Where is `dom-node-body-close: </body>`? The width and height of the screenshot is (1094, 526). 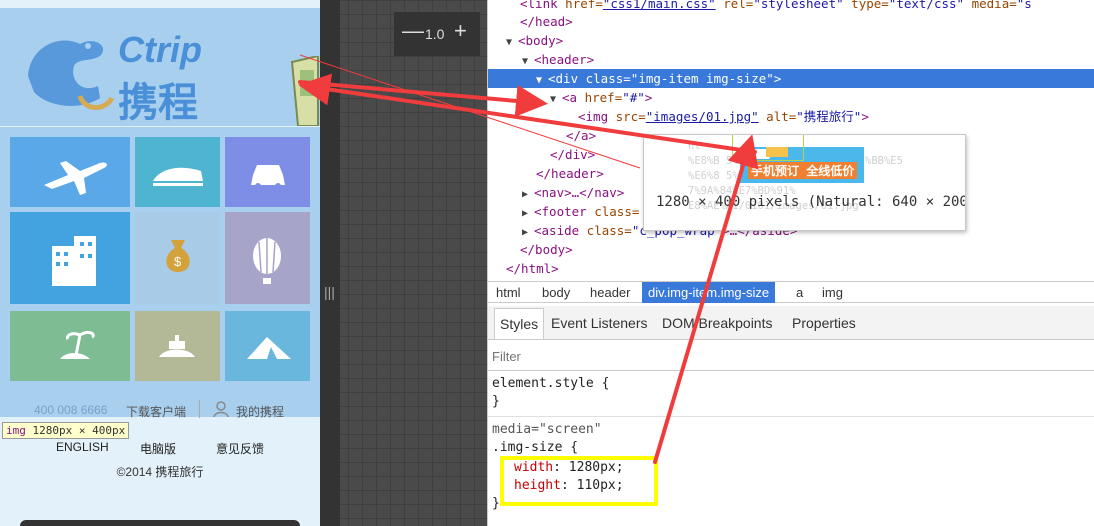
dom-node-body-close: </body> is located at coordinates (791, 249).